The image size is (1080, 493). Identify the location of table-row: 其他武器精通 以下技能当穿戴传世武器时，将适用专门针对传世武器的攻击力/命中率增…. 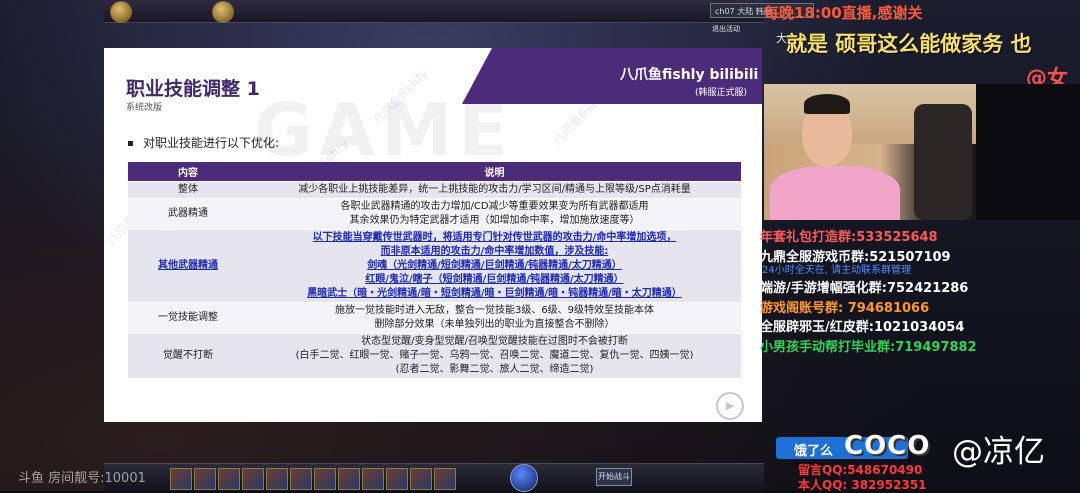
(434, 266).